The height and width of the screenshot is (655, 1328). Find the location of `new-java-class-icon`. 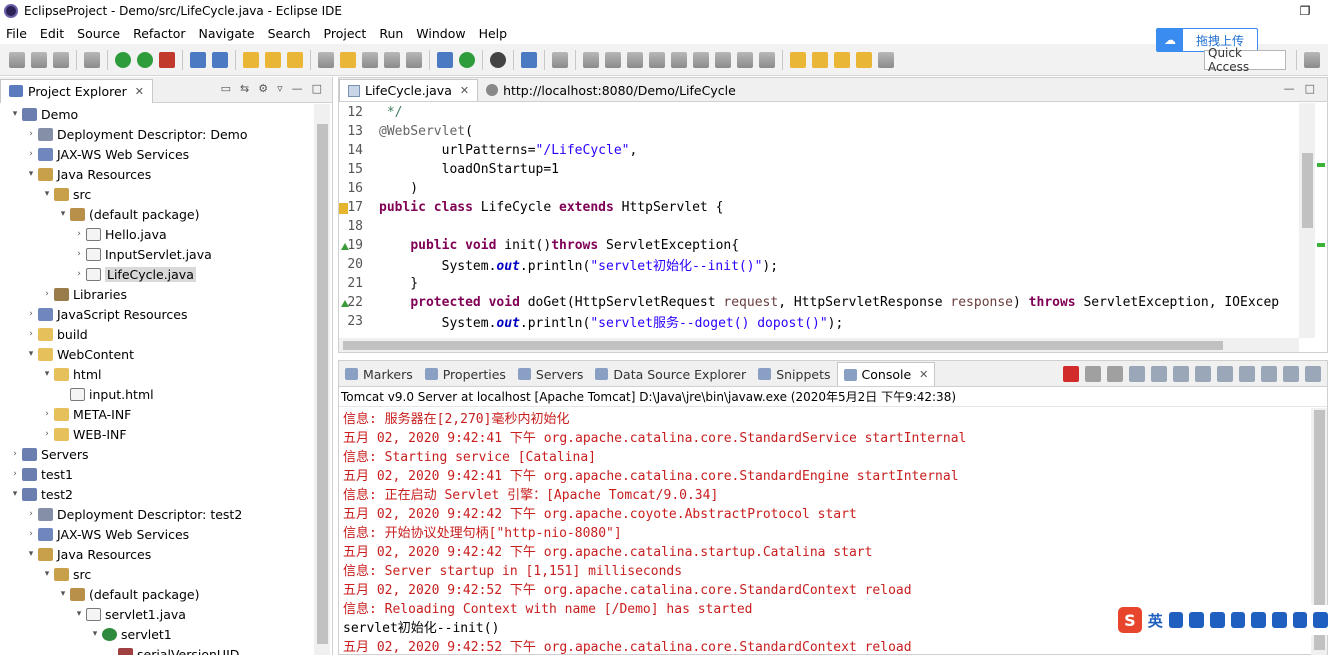

new-java-class-icon is located at coordinates (220, 59).